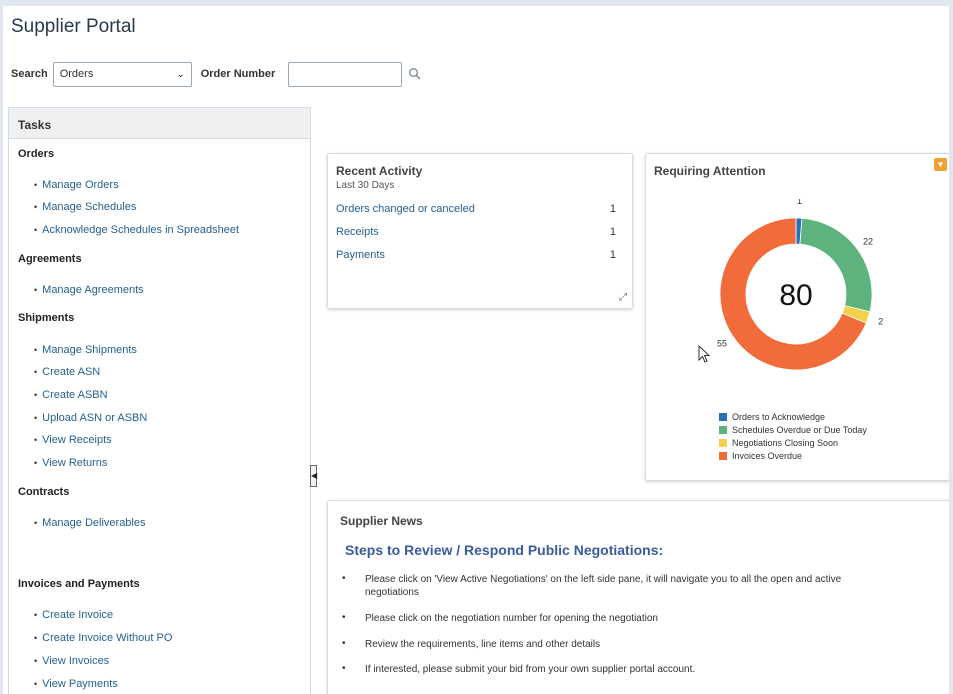 This screenshot has width=953, height=694. What do you see at coordinates (238, 74) in the screenshot?
I see `order-number-label: Order Number` at bounding box center [238, 74].